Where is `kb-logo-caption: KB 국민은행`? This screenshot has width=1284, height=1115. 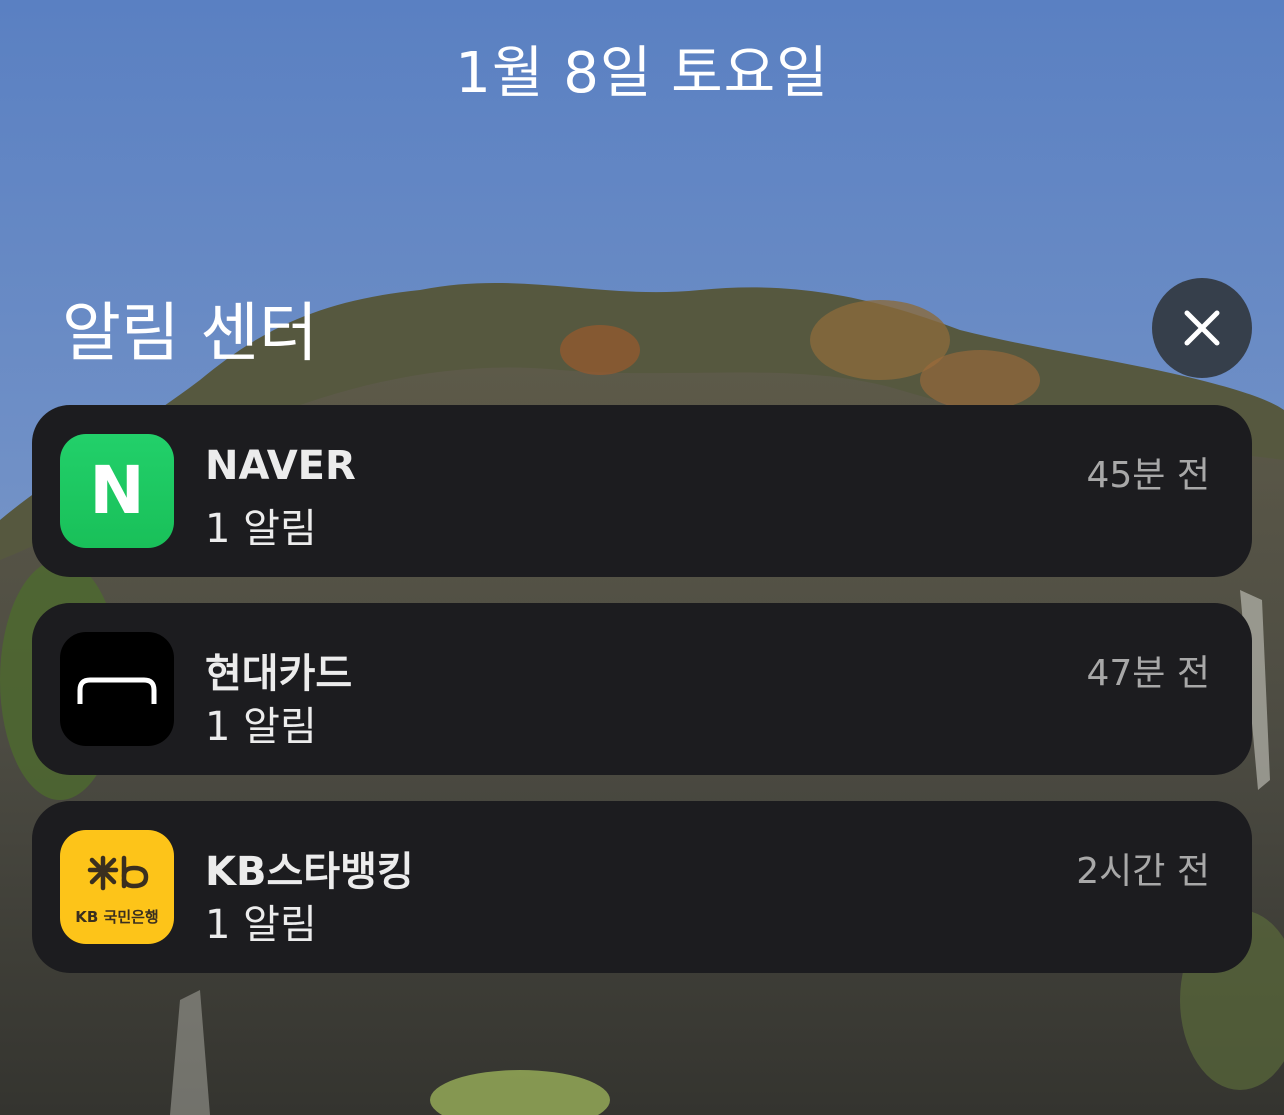 kb-logo-caption: KB 국민은행 is located at coordinates (117, 917).